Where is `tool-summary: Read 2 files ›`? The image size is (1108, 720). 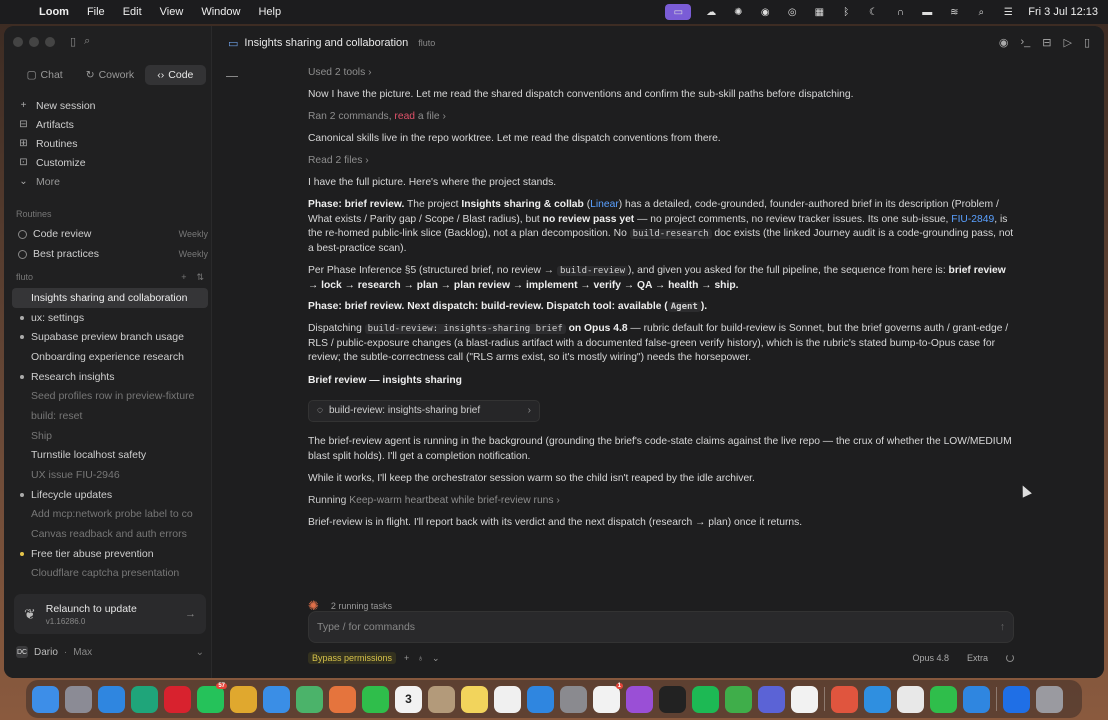
tool-summary: Read 2 files › is located at coordinates (663, 161).